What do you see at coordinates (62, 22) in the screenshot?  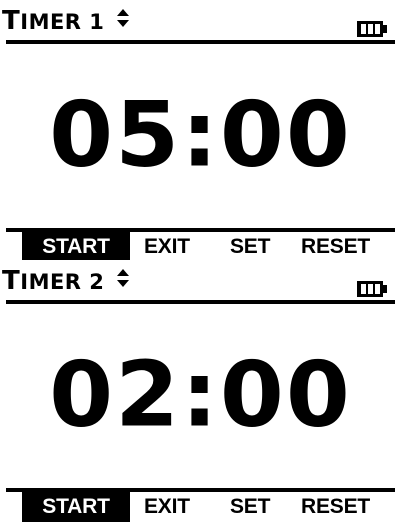 I see `timer-title-rest: IMER 1` at bounding box center [62, 22].